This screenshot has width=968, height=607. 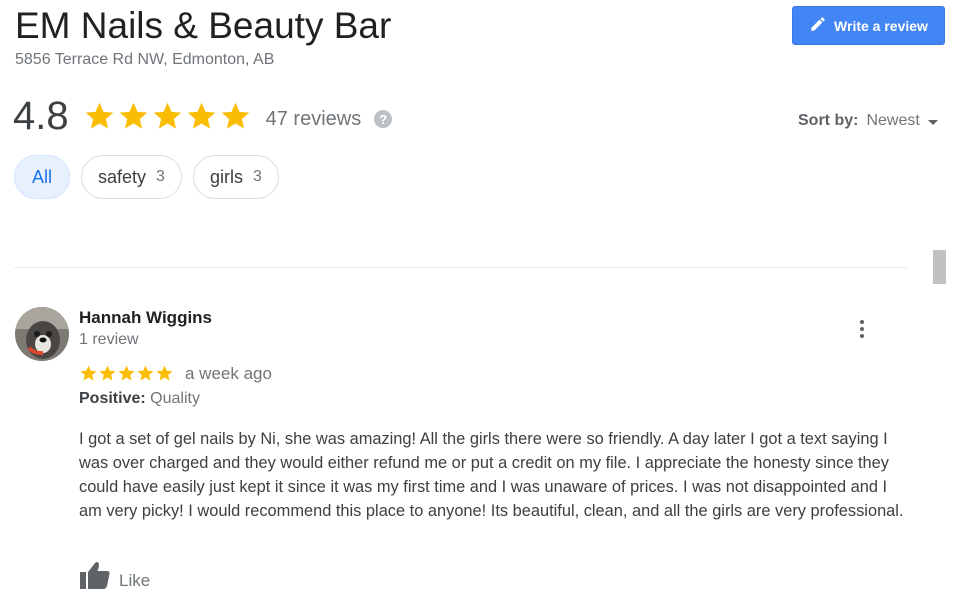 I want to click on review-count: 47 reviews, so click(x=314, y=119).